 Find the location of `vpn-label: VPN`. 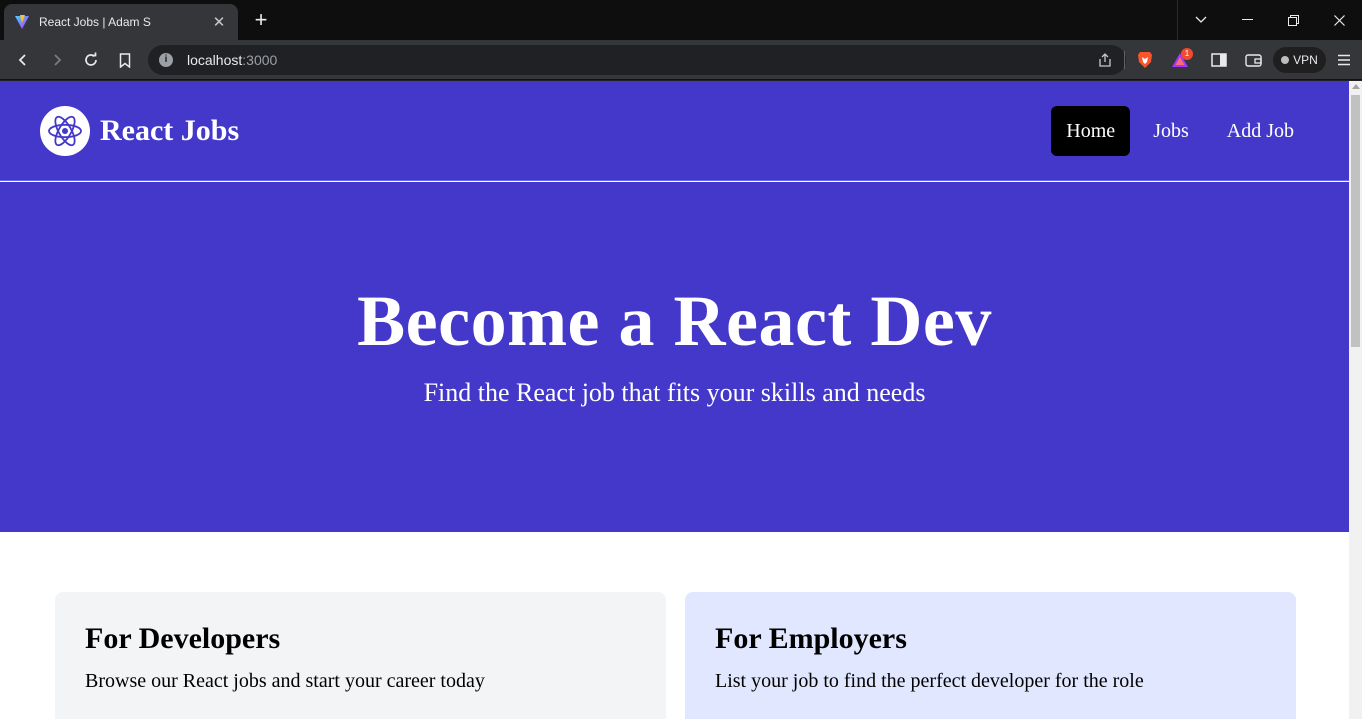

vpn-label: VPN is located at coordinates (1305, 60).